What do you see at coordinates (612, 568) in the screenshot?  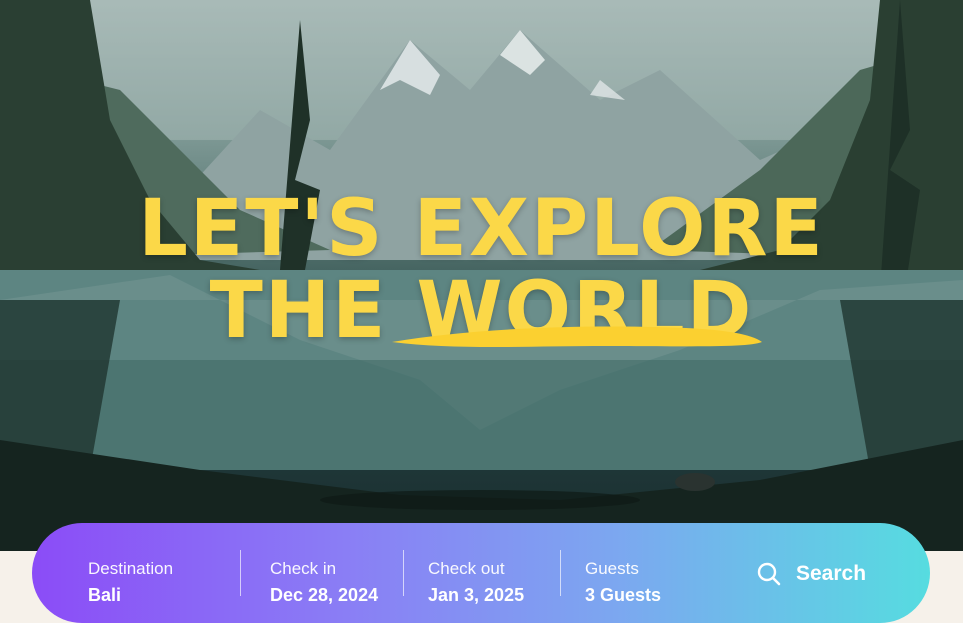 I see `guests-label: Guests` at bounding box center [612, 568].